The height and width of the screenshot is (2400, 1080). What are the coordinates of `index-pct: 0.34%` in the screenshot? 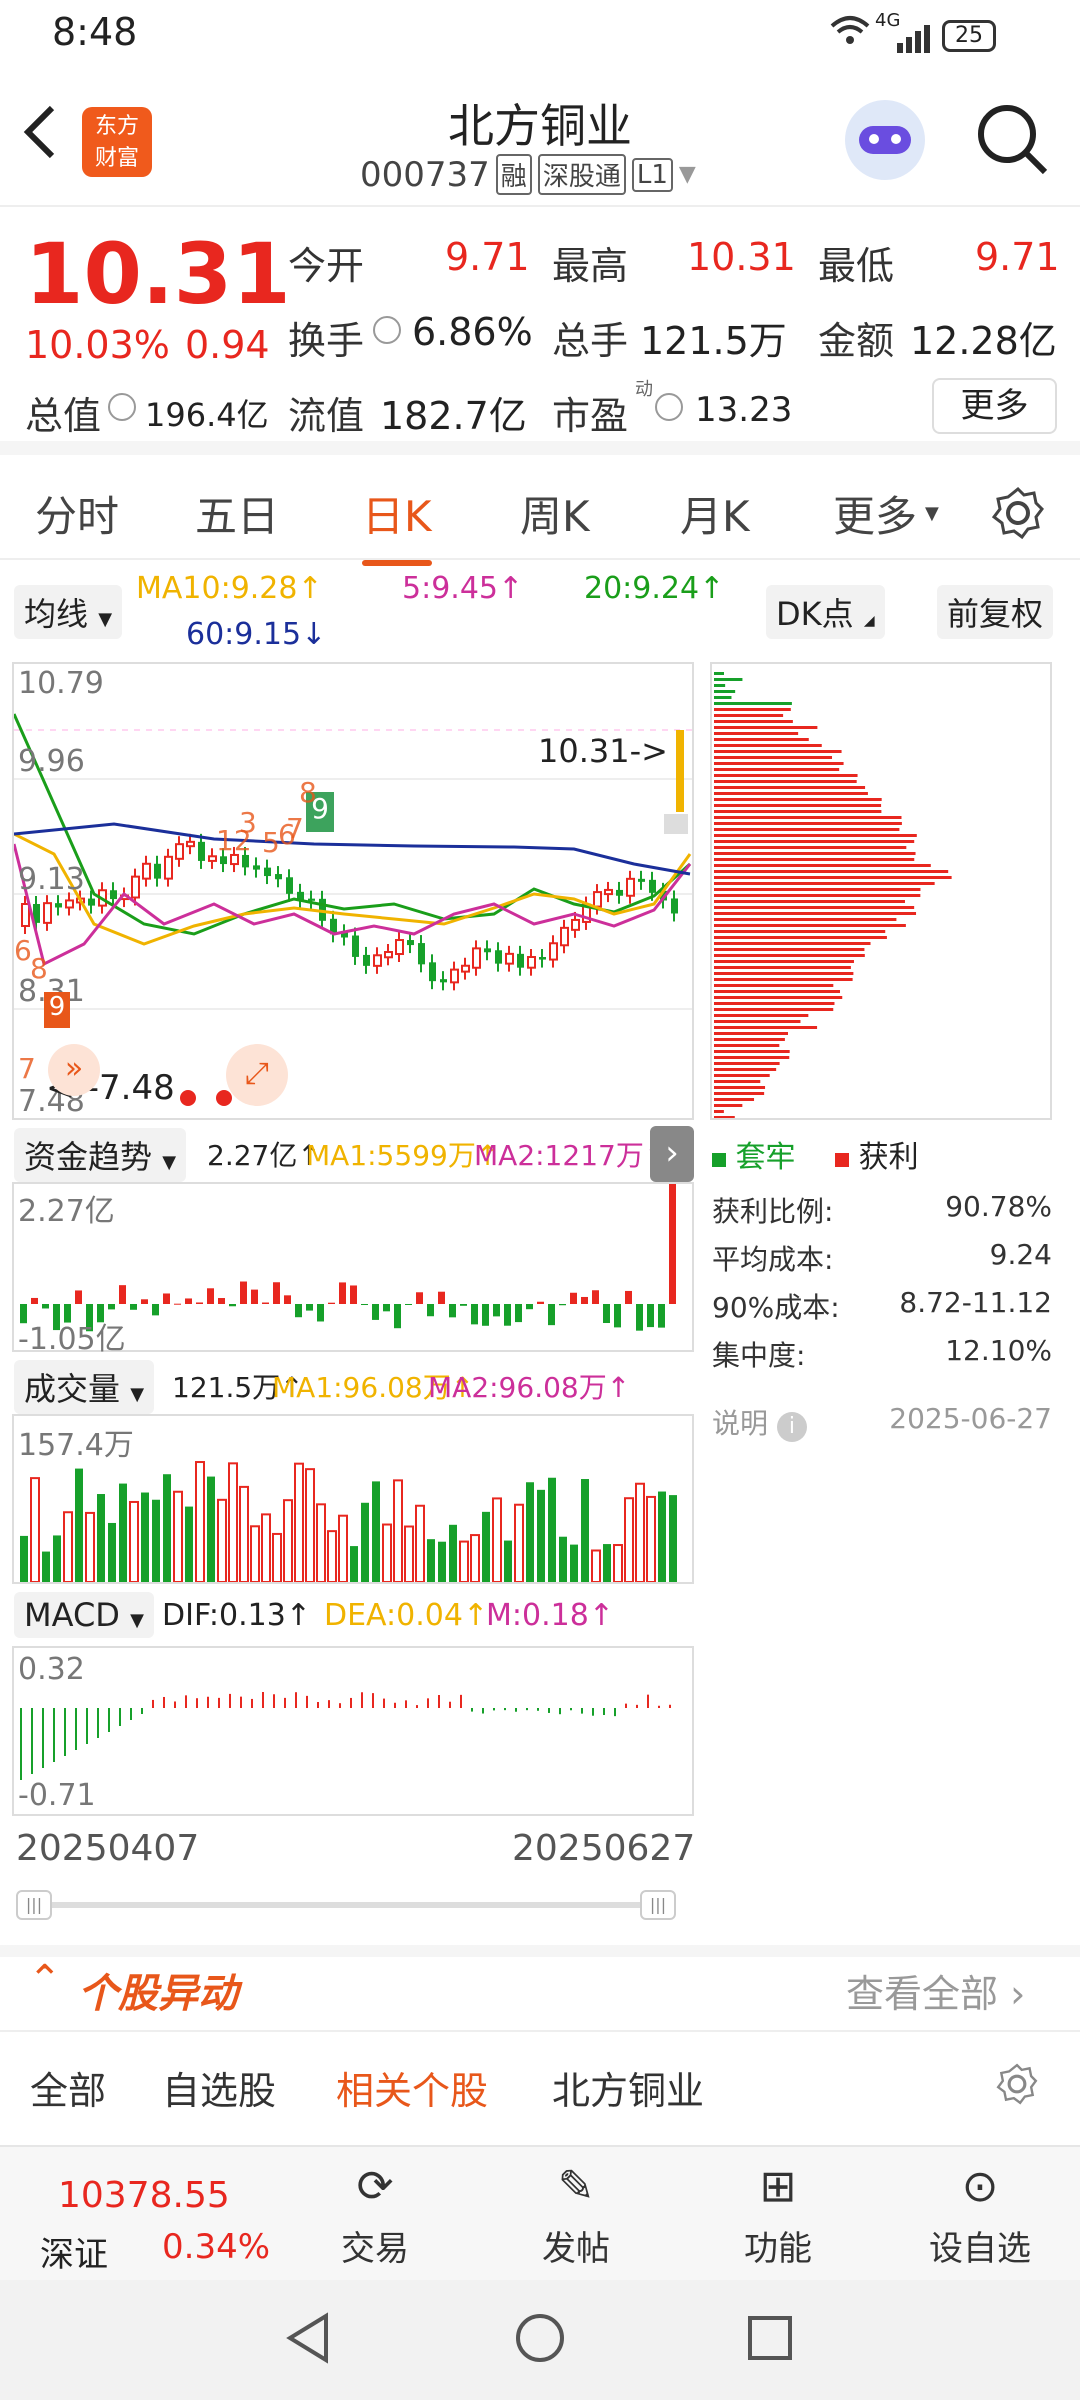 It's located at (216, 2247).